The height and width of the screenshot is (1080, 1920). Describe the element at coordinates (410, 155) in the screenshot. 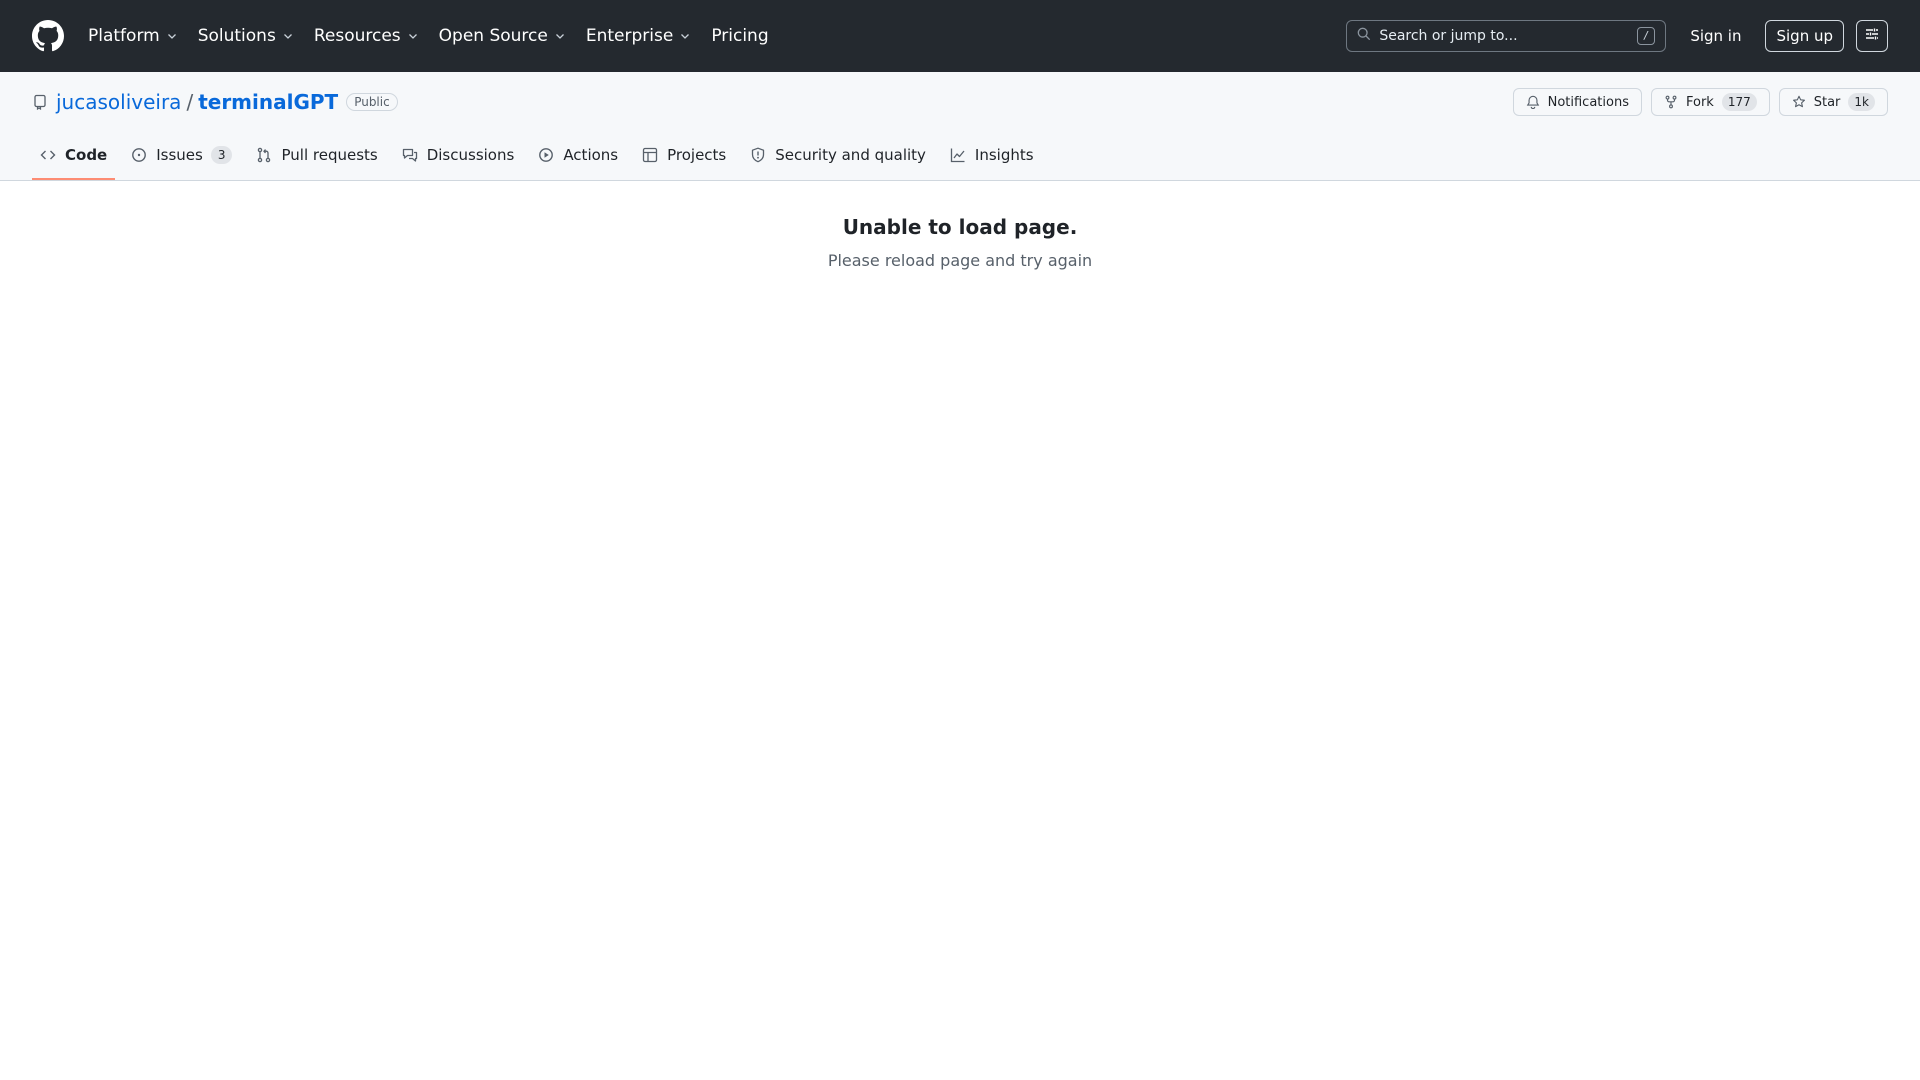

I see `discussions-icon` at that location.